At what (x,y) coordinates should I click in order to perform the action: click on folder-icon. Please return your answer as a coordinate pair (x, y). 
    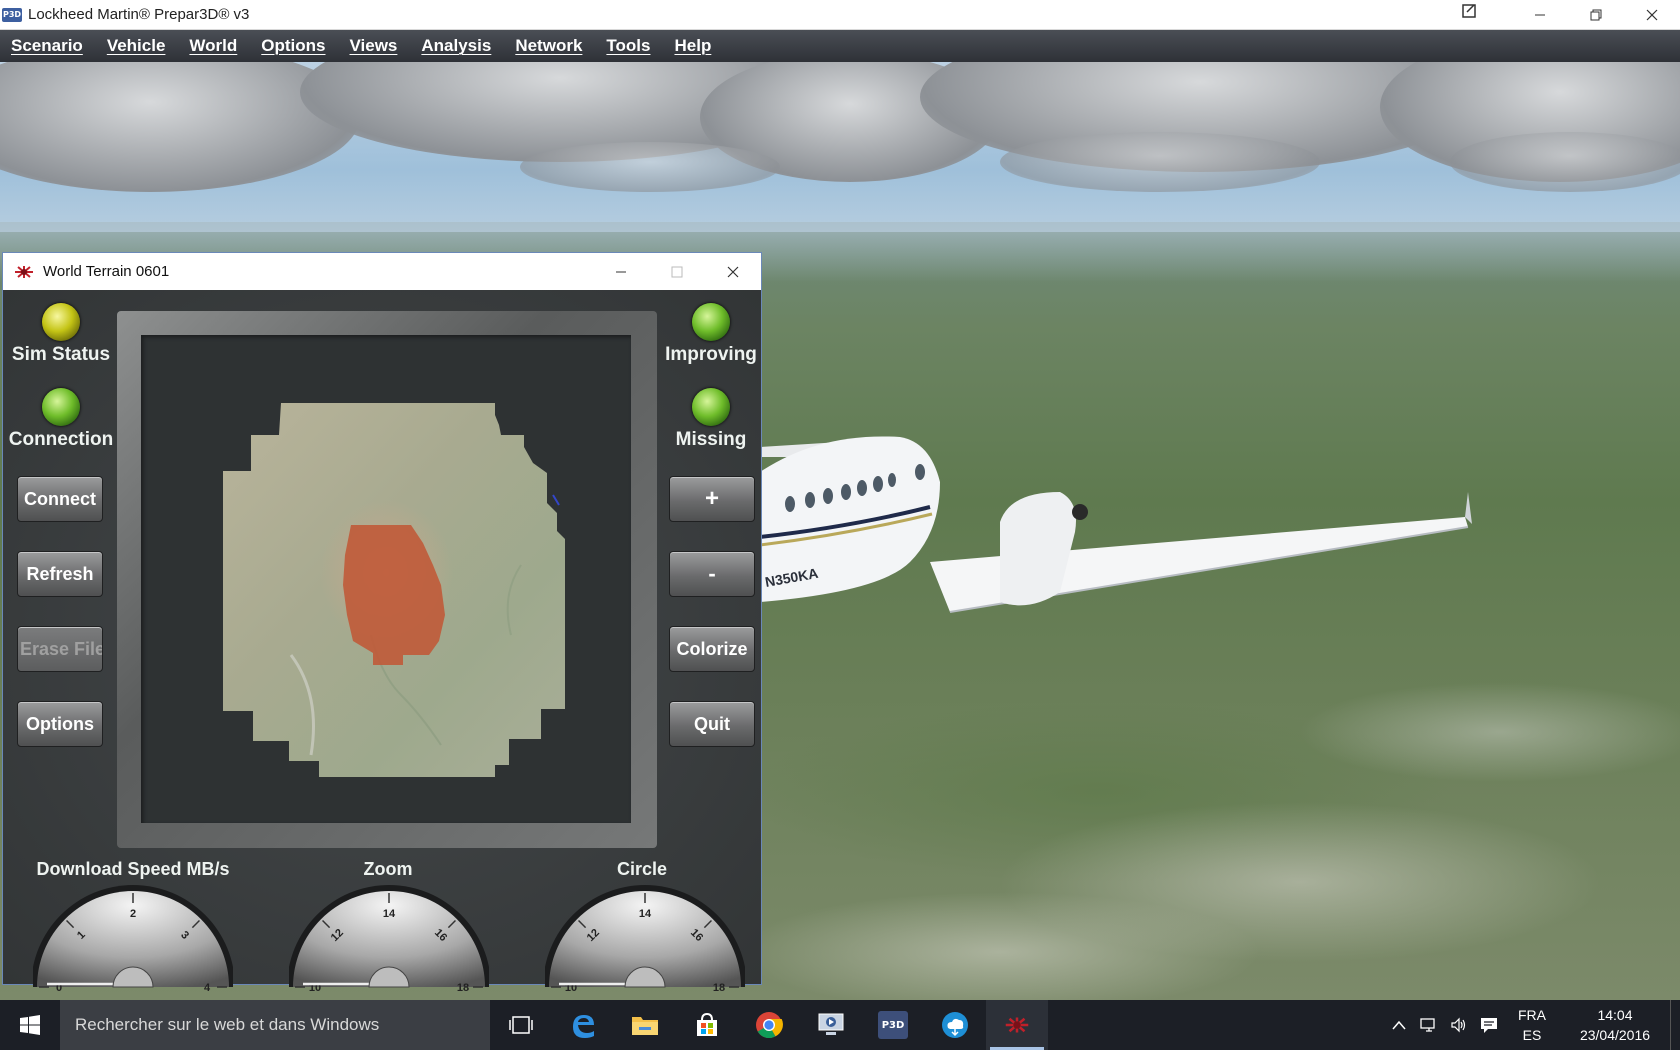
    Looking at the image, I should click on (645, 1026).